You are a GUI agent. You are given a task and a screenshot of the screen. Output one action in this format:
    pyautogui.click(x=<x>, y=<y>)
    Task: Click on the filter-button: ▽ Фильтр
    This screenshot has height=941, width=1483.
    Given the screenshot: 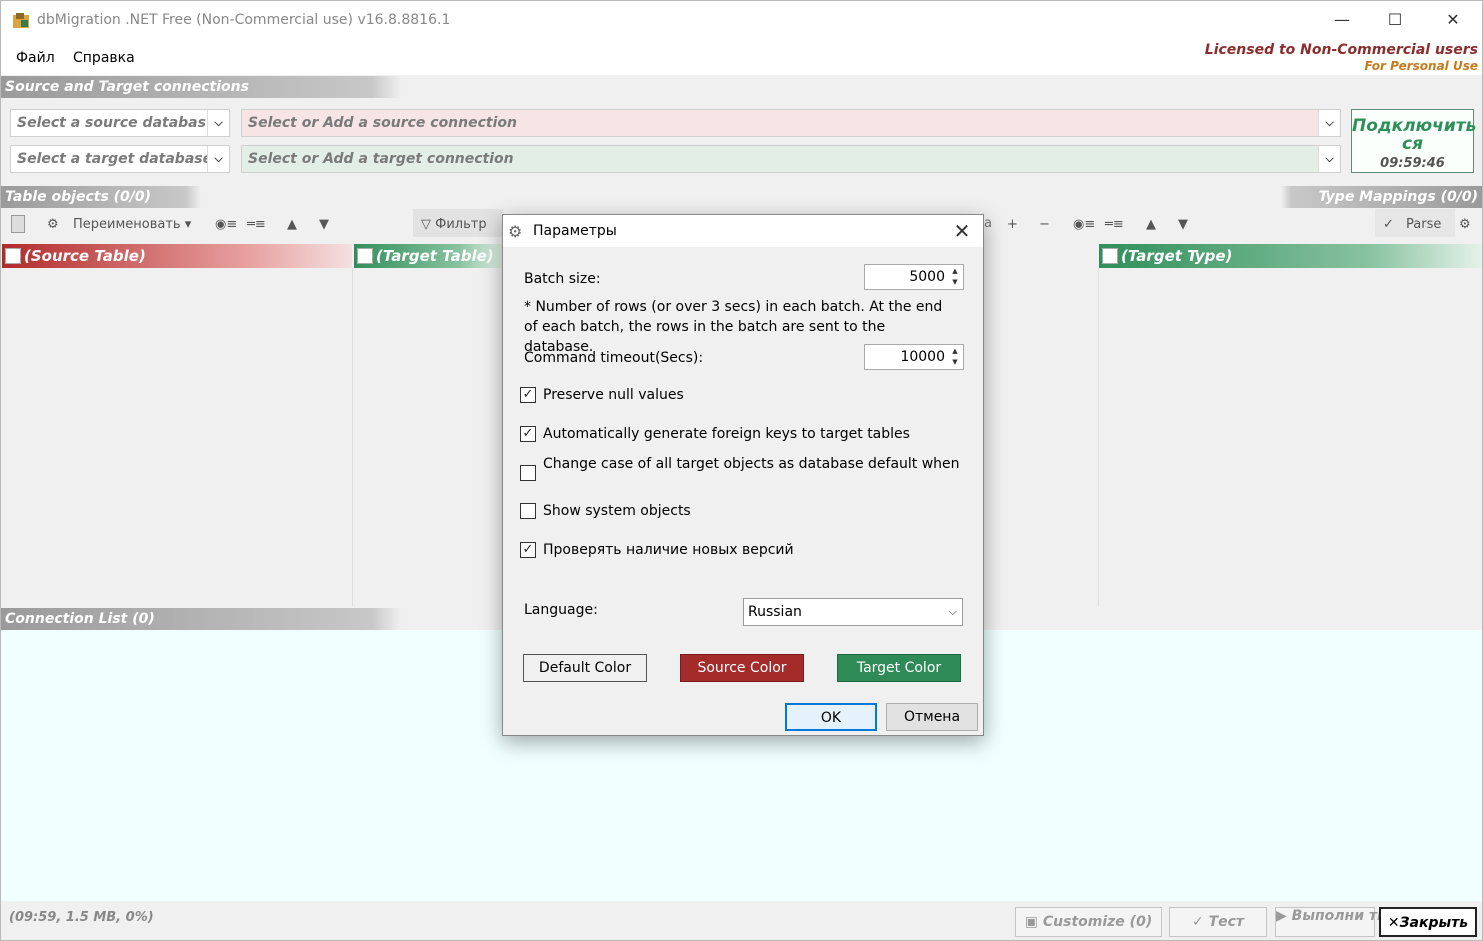 What is the action you would take?
    pyautogui.click(x=454, y=225)
    